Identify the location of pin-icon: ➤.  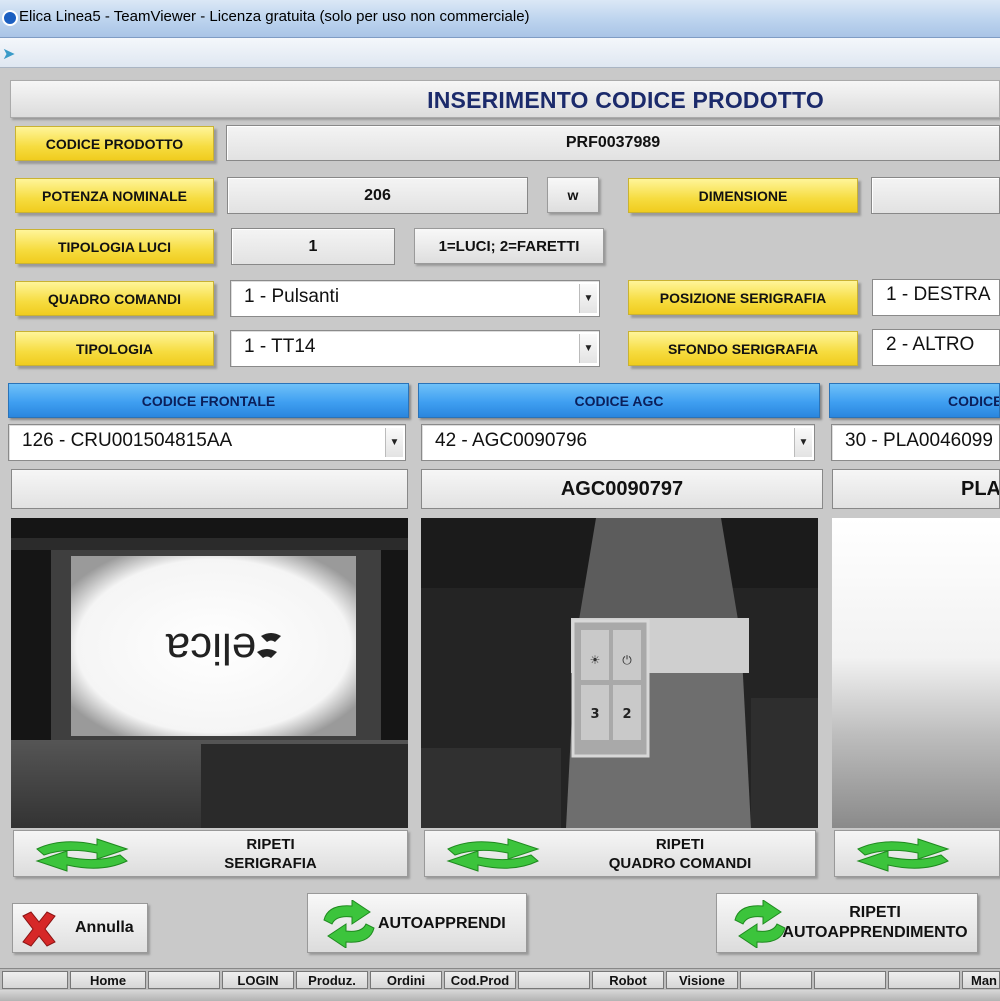
(8, 54).